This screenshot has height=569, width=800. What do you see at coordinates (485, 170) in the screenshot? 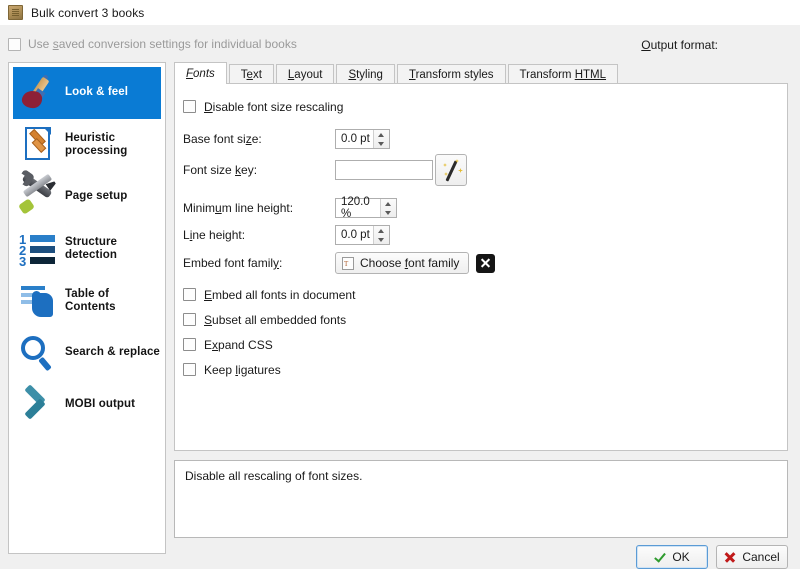
I see `font-size-key-row: Font size key:` at bounding box center [485, 170].